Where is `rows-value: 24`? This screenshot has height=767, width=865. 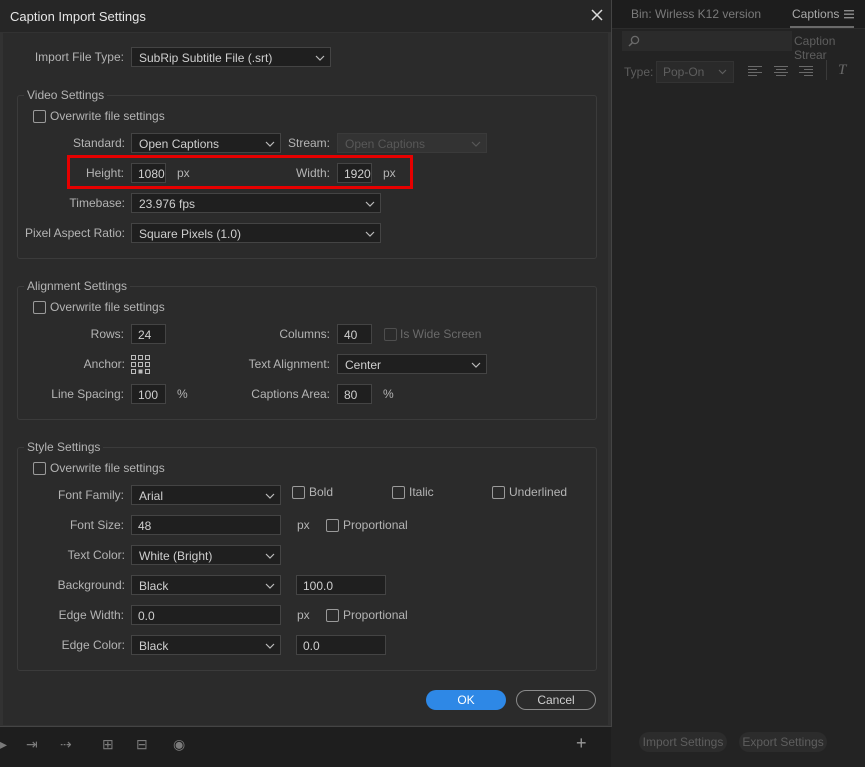
rows-value: 24 is located at coordinates (145, 335).